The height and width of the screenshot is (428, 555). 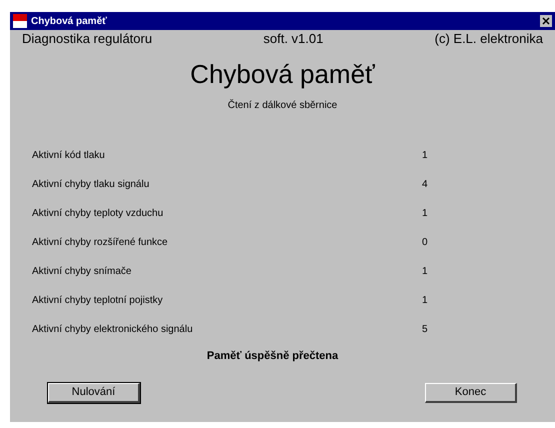 I want to click on action-button: Nulování, so click(x=94, y=392).